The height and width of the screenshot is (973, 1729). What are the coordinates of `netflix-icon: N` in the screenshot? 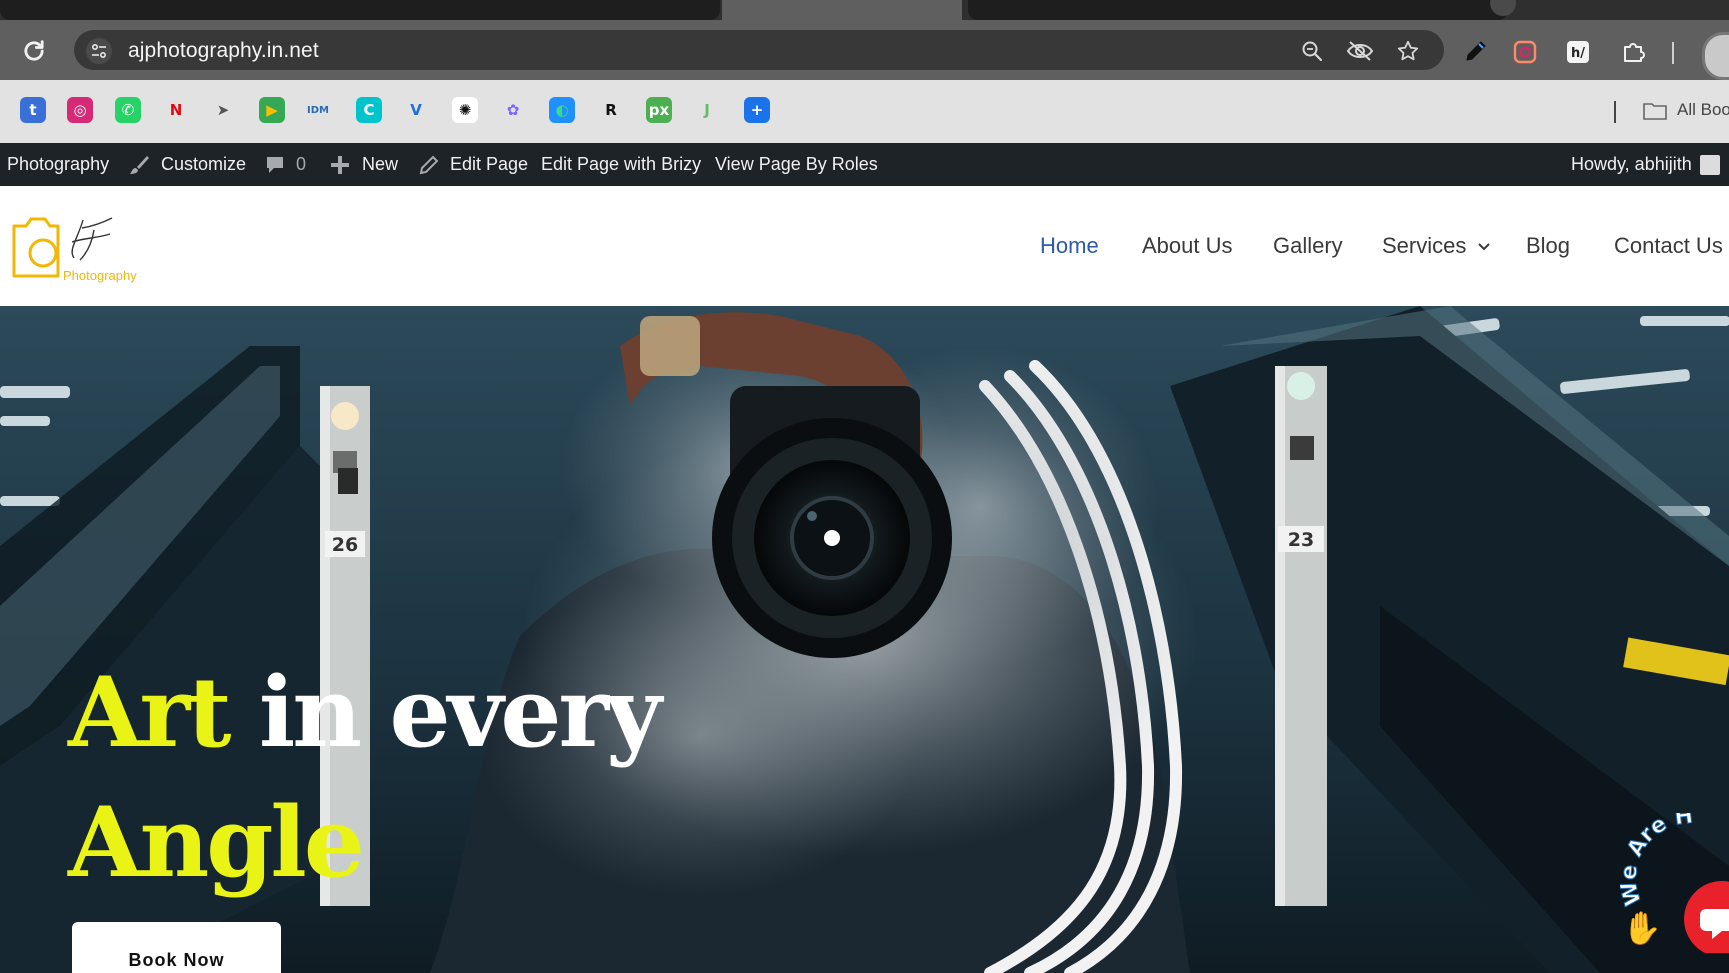 It's located at (176, 110).